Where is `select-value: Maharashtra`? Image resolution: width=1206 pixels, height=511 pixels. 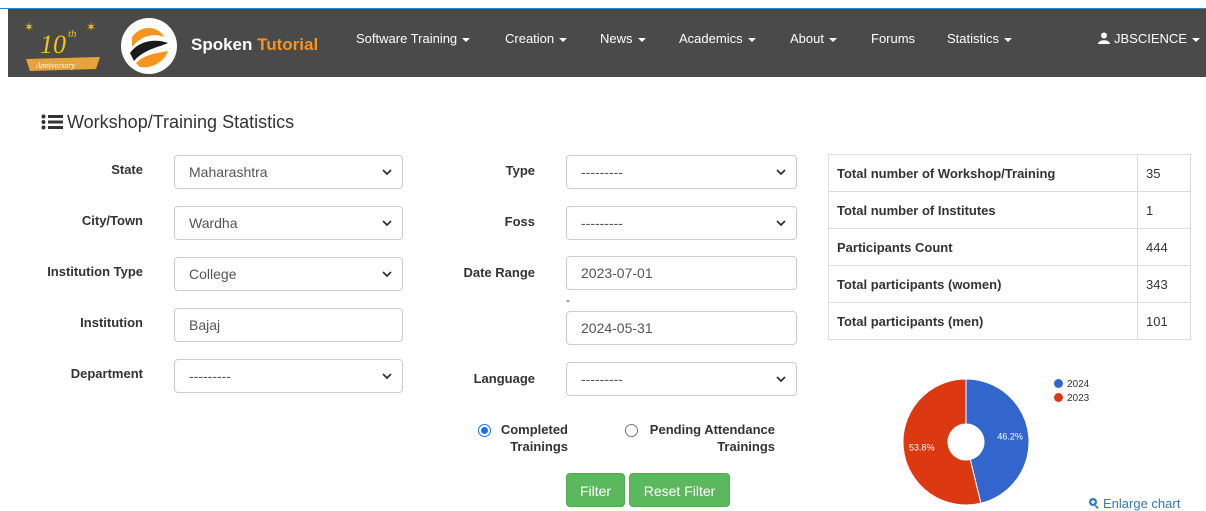 select-value: Maharashtra is located at coordinates (228, 172).